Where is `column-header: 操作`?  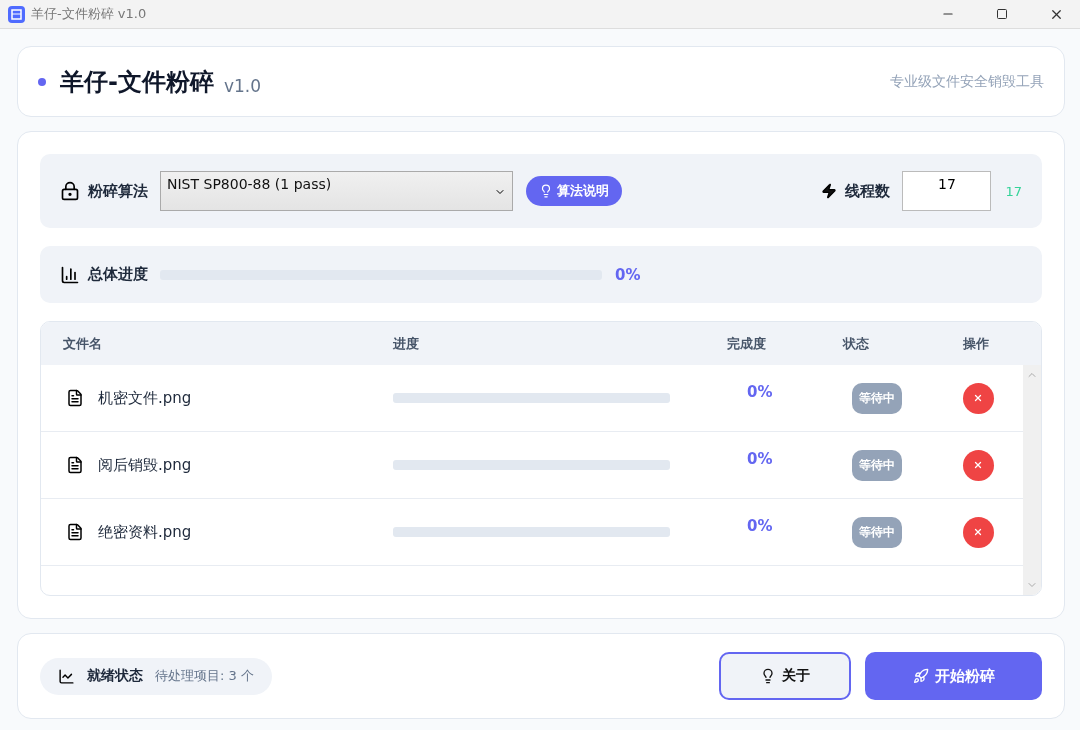
column-header: 操作 is located at coordinates (976, 343).